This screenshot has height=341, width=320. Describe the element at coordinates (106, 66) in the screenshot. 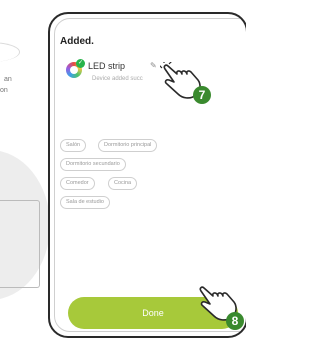

I see `device-name: LED strip` at that location.